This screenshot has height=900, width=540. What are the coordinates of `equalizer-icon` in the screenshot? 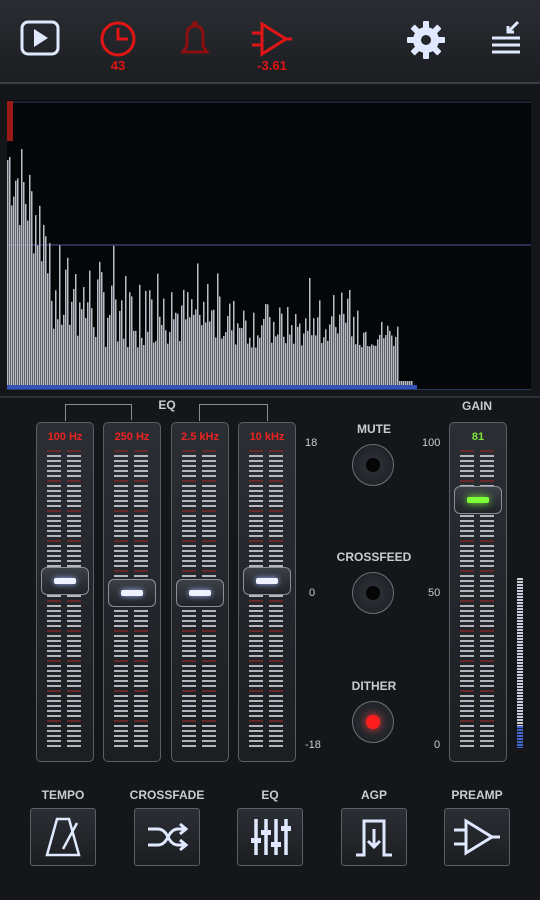 It's located at (271, 837).